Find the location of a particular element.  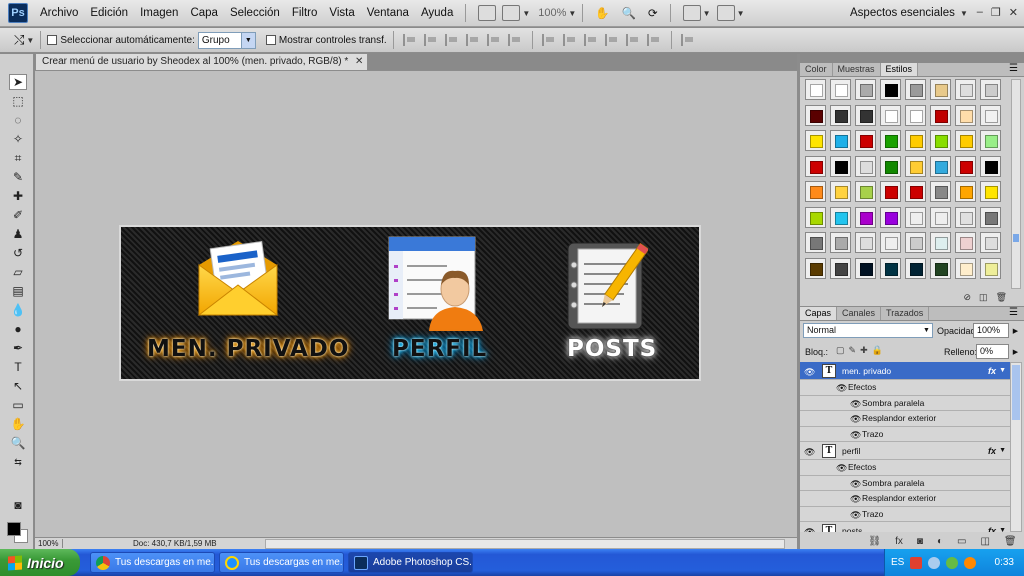

align-bottom-icon is located at coordinates (452, 40).